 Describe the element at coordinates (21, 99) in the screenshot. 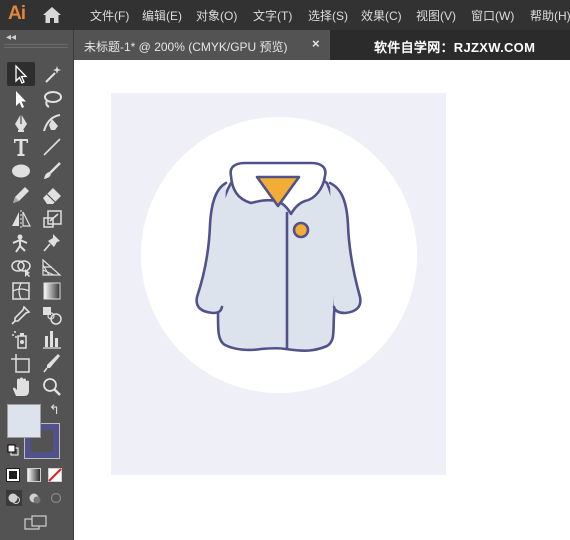

I see `direct-selection-icon` at that location.